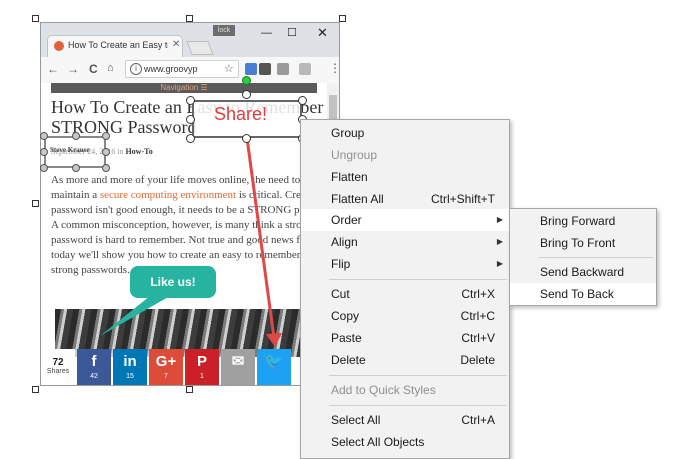  I want to click on bubble-tail-shape, so click(135, 316).